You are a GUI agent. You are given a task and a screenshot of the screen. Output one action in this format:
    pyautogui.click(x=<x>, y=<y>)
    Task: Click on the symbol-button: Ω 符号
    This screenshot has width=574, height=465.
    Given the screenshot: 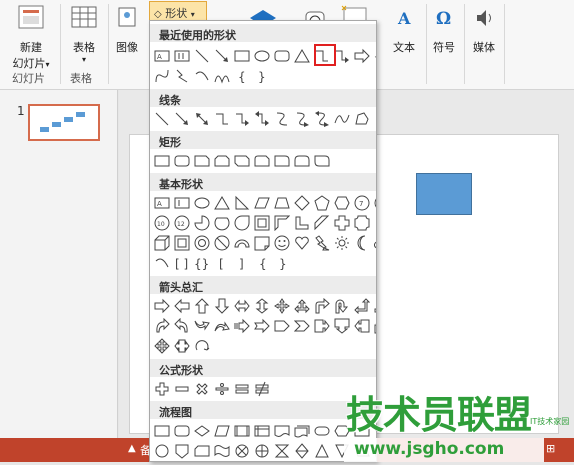 What is the action you would take?
    pyautogui.click(x=444, y=29)
    